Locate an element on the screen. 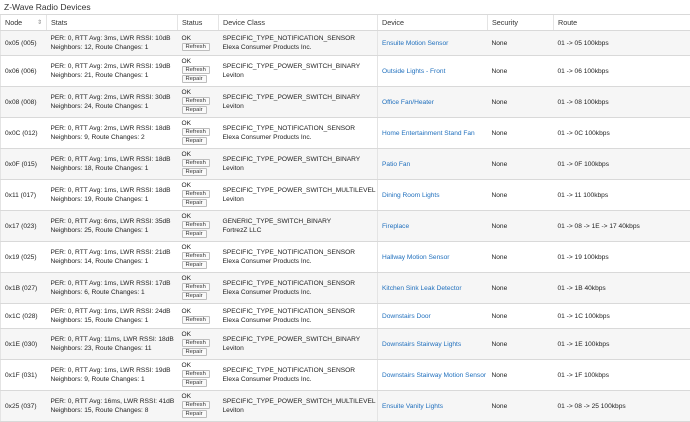 This screenshot has height=422, width=690. device-cell: Outside Lights - Front is located at coordinates (433, 71).